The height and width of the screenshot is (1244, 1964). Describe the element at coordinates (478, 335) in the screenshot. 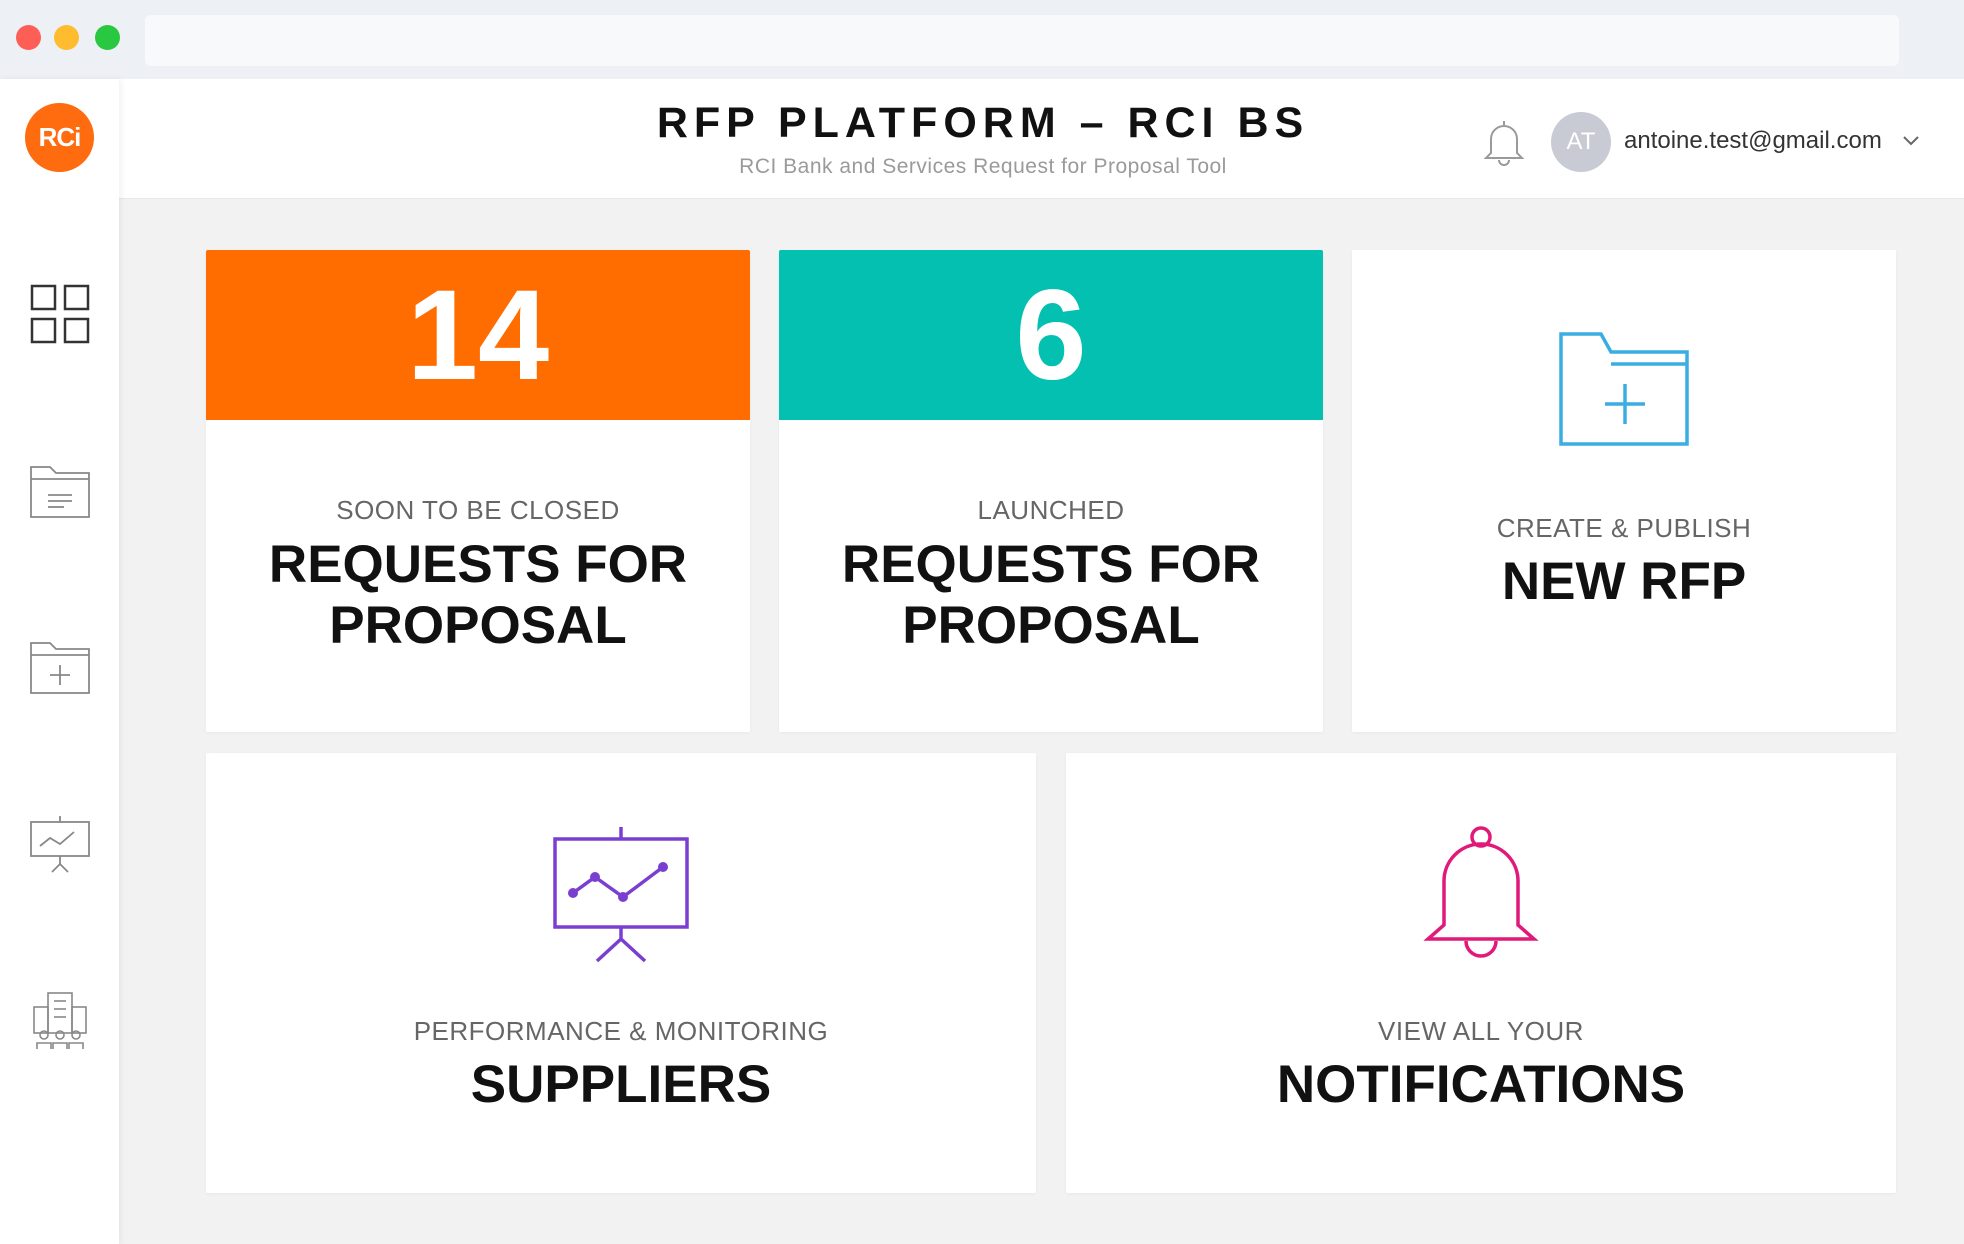

I see `soon-to-close-count: 14` at that location.